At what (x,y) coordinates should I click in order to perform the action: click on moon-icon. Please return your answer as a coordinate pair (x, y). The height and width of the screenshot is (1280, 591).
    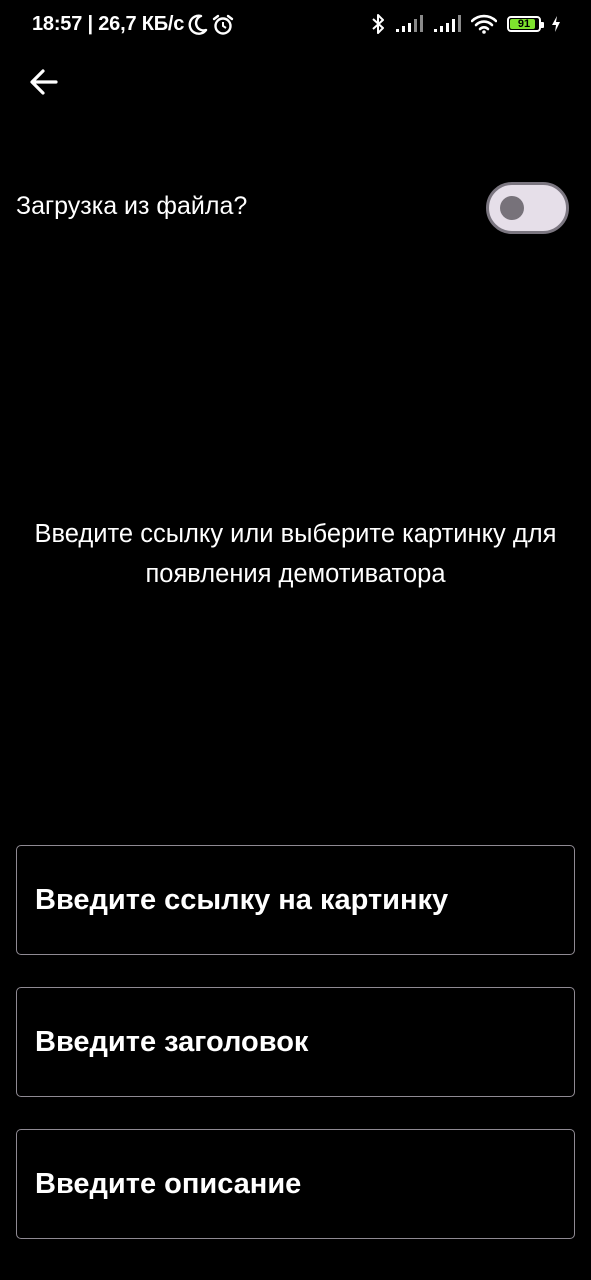
    Looking at the image, I should click on (198, 25).